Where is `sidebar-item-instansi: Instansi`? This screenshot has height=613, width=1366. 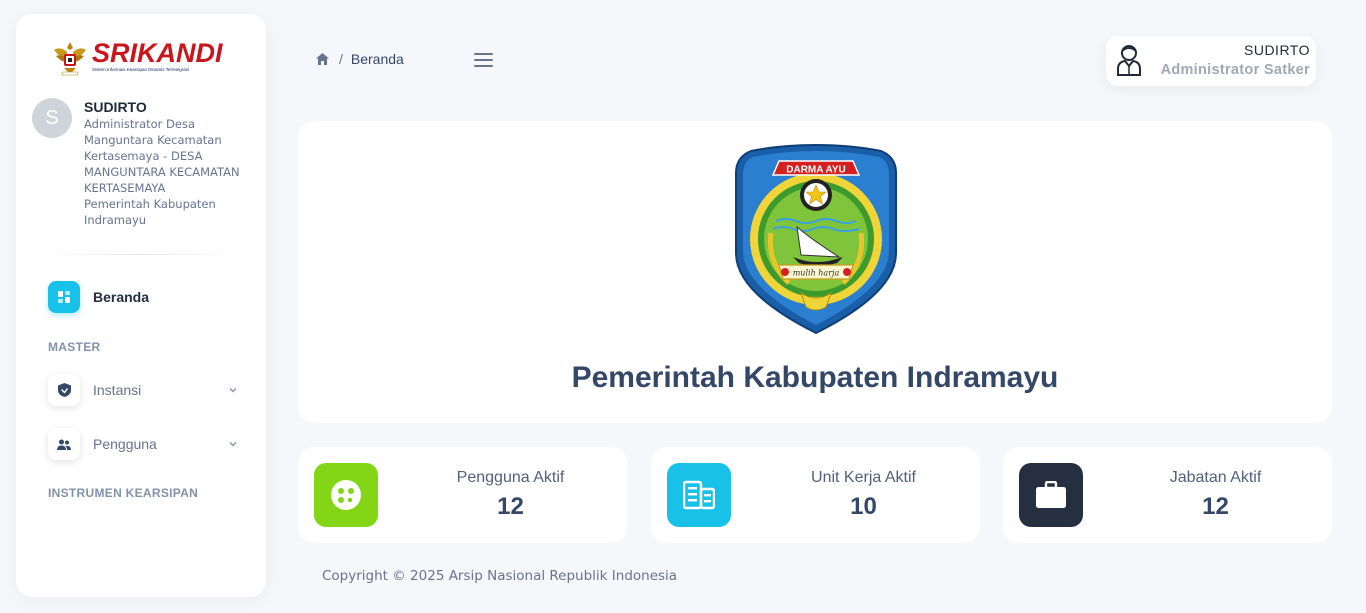 sidebar-item-instansi: Instansi is located at coordinates (143, 390).